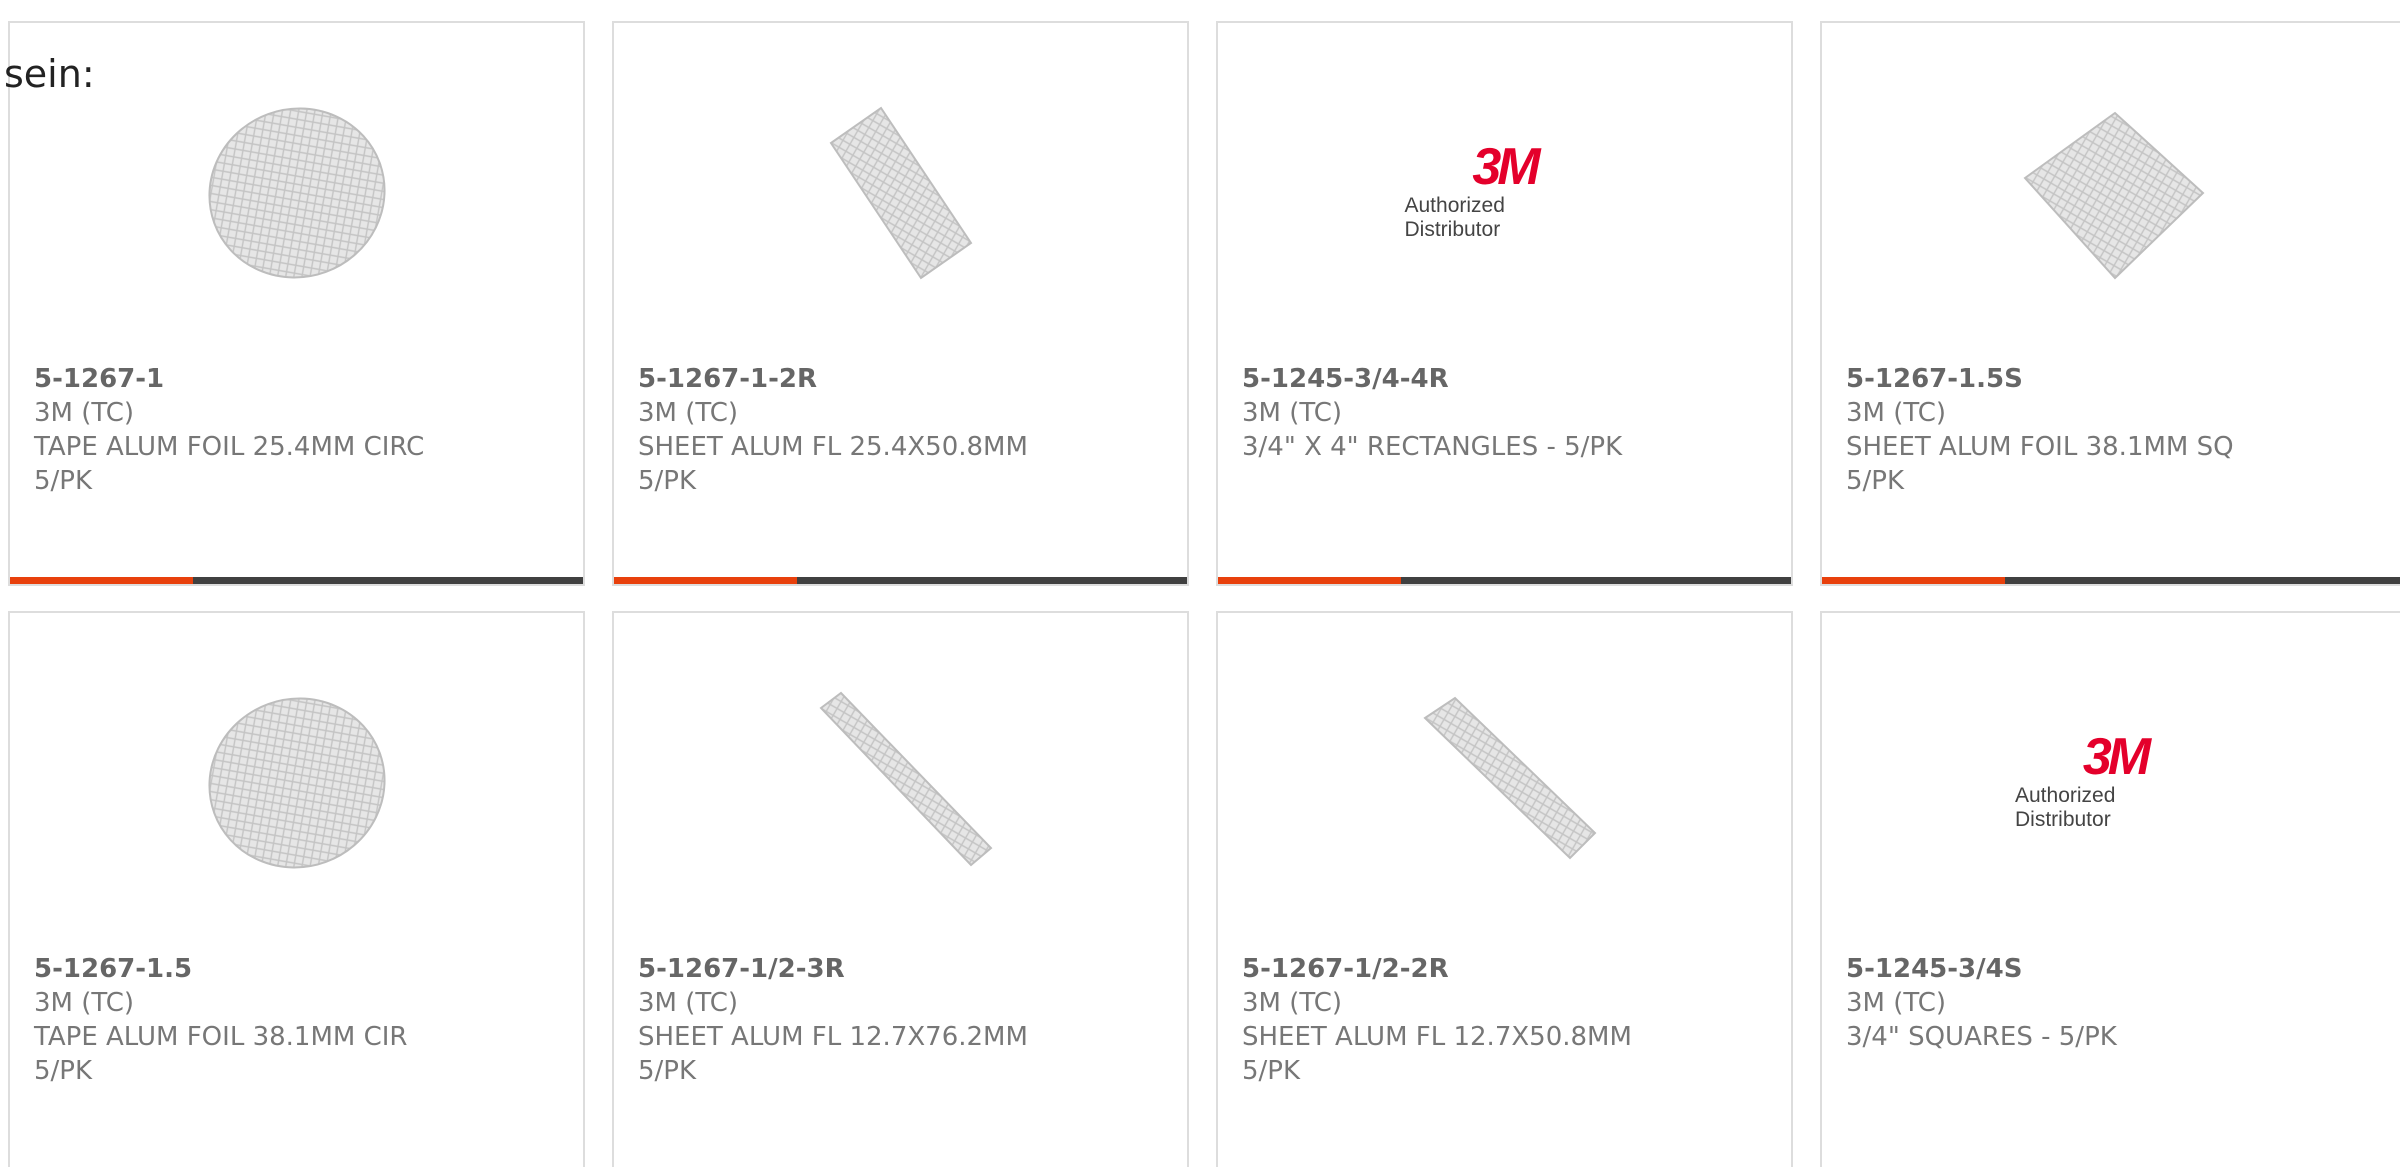  I want to click on part-number: 5-1267-1.5, so click(298, 969).